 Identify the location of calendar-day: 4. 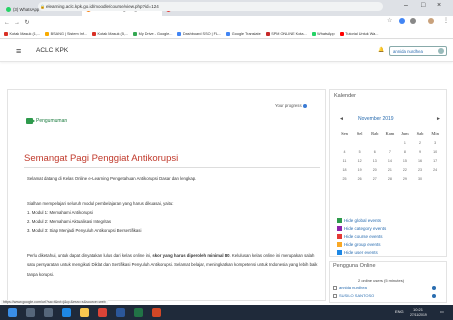
(344, 152).